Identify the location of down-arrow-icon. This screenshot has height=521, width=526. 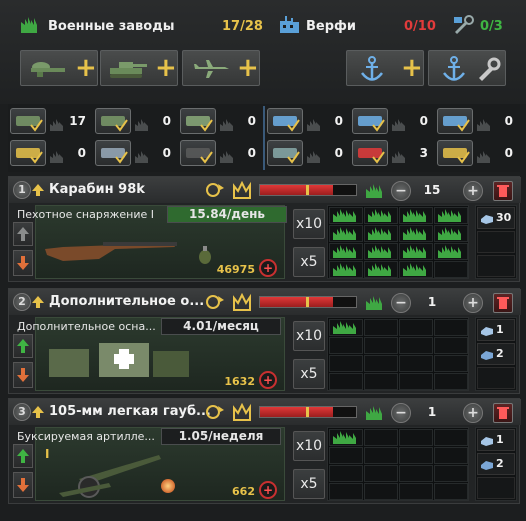
(23, 485).